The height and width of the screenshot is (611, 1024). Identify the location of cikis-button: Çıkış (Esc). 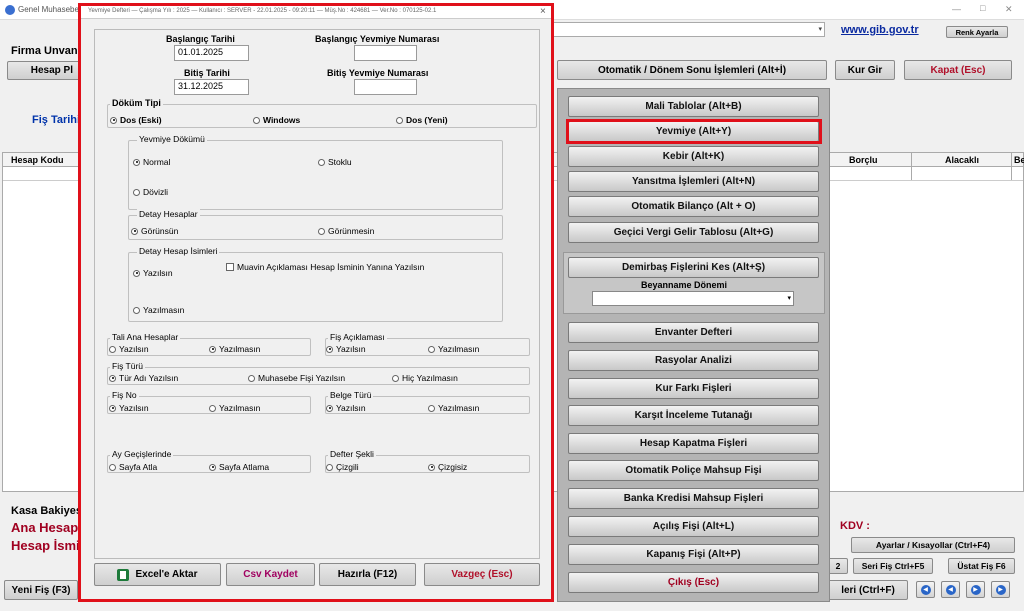
(693, 582).